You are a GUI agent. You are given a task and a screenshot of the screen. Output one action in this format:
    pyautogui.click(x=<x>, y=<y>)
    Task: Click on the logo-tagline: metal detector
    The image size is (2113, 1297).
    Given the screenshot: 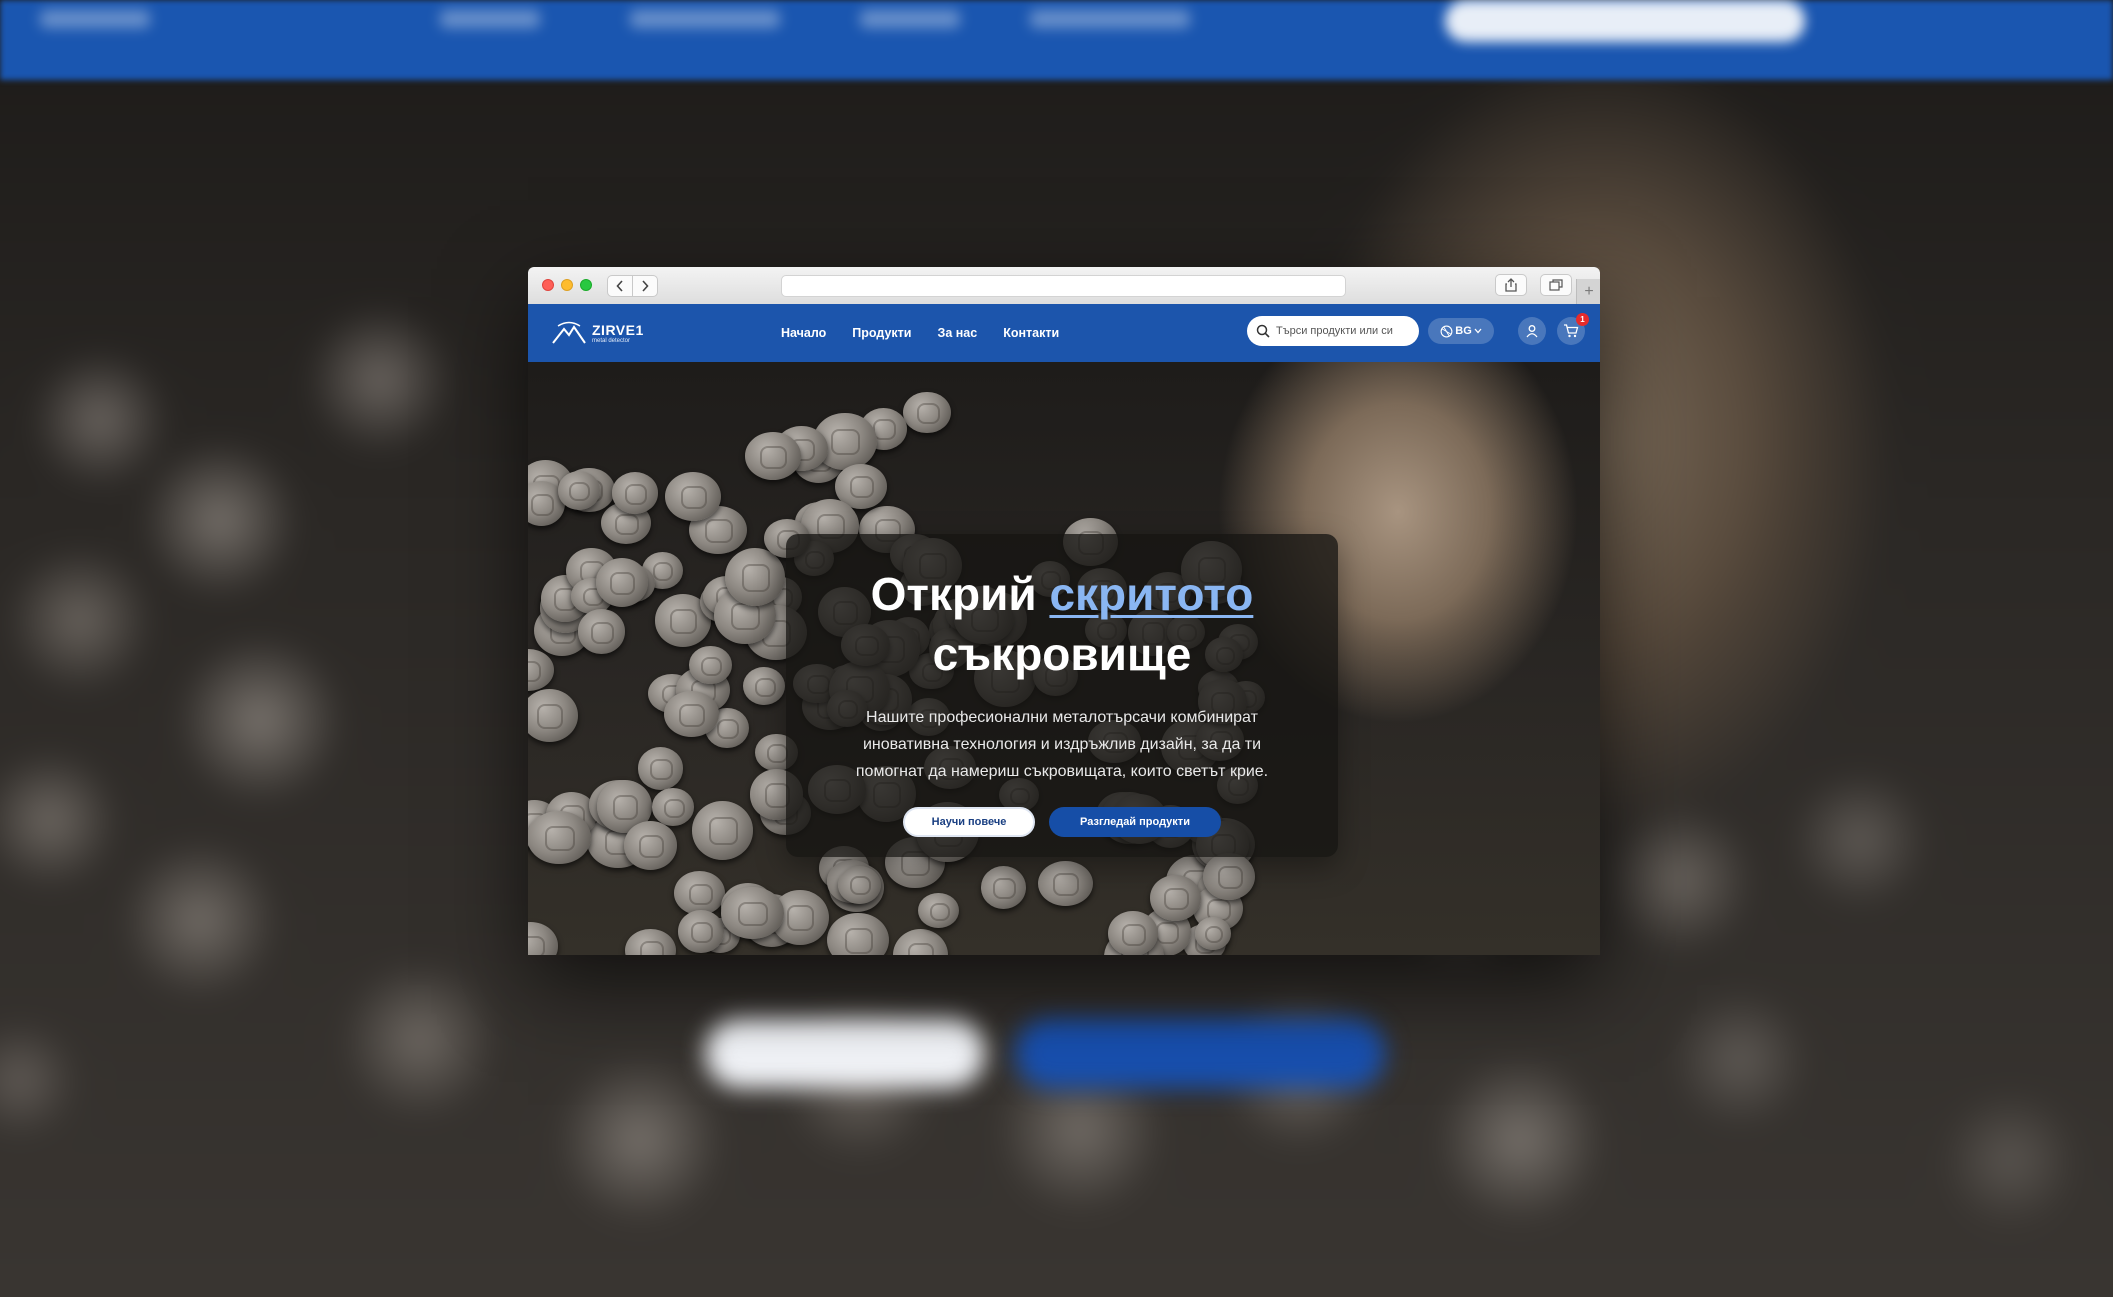 What is the action you would take?
    pyautogui.click(x=611, y=340)
    